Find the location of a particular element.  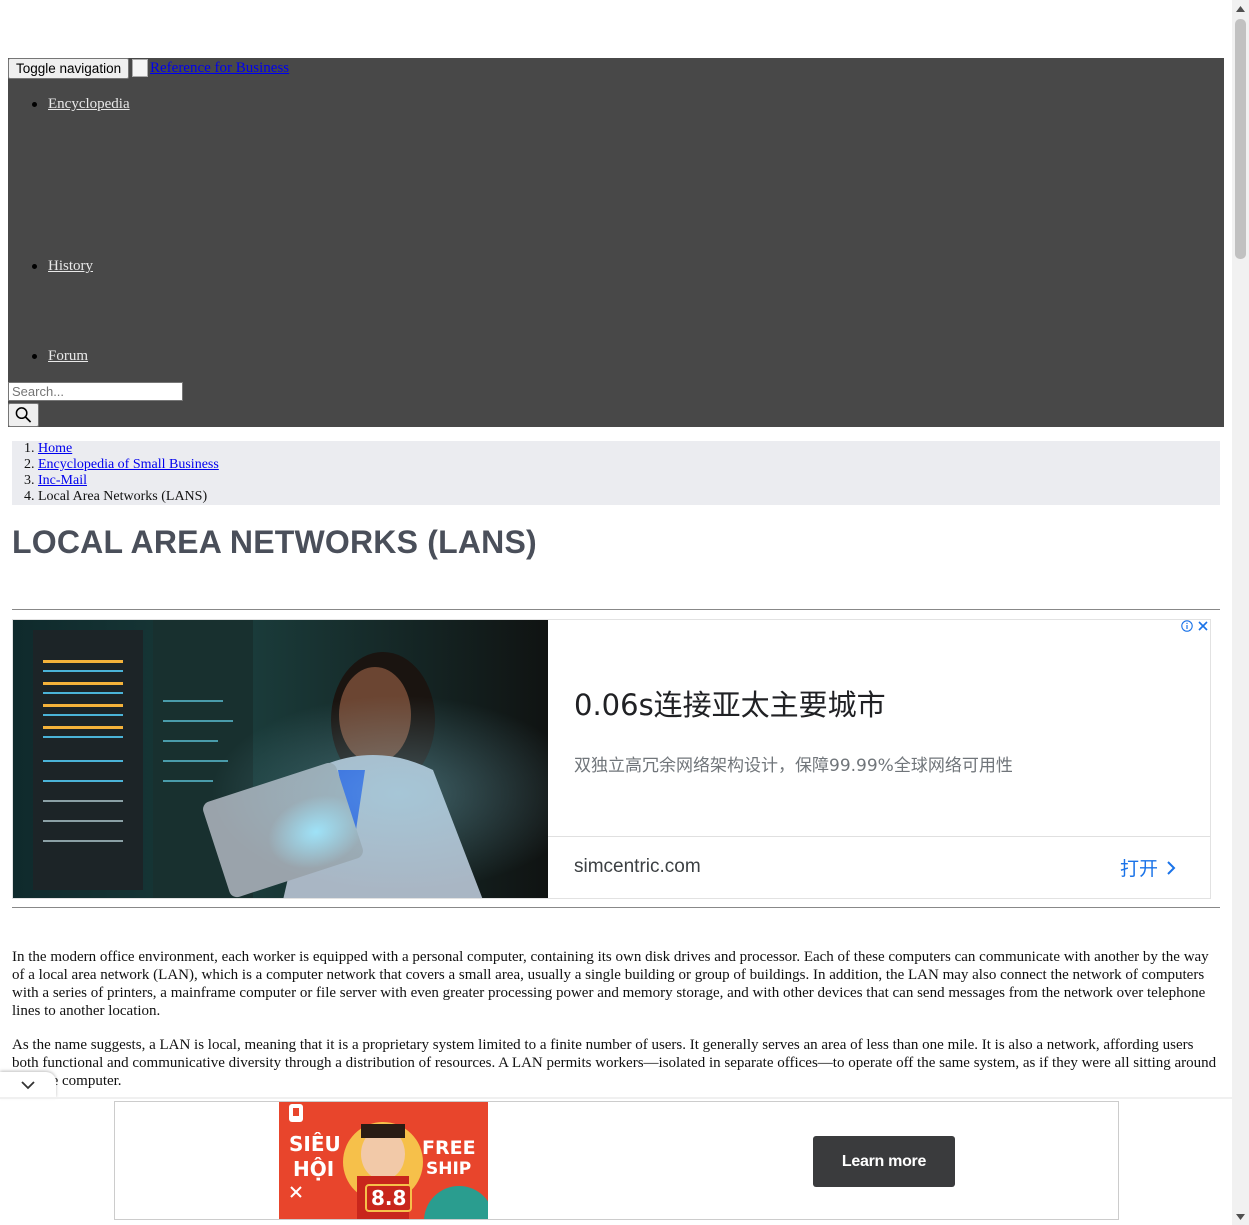

search-button is located at coordinates (23, 415).